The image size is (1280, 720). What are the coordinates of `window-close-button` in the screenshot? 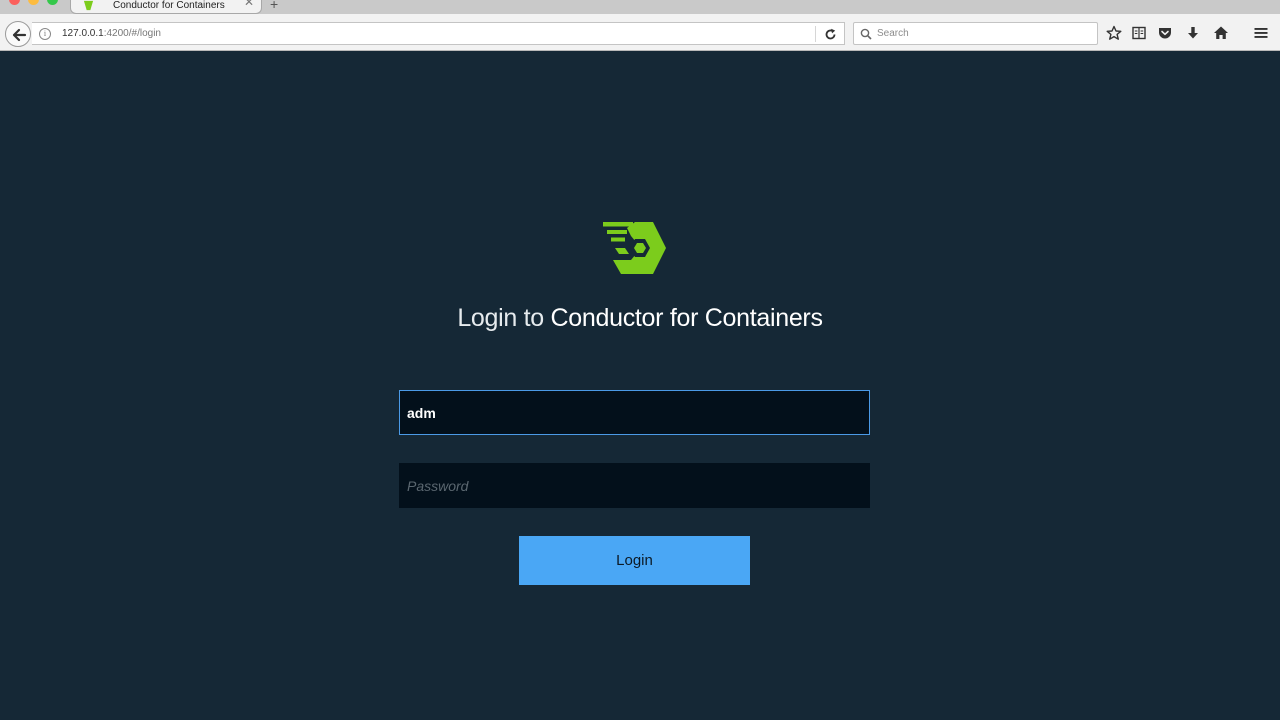 It's located at (14, 2).